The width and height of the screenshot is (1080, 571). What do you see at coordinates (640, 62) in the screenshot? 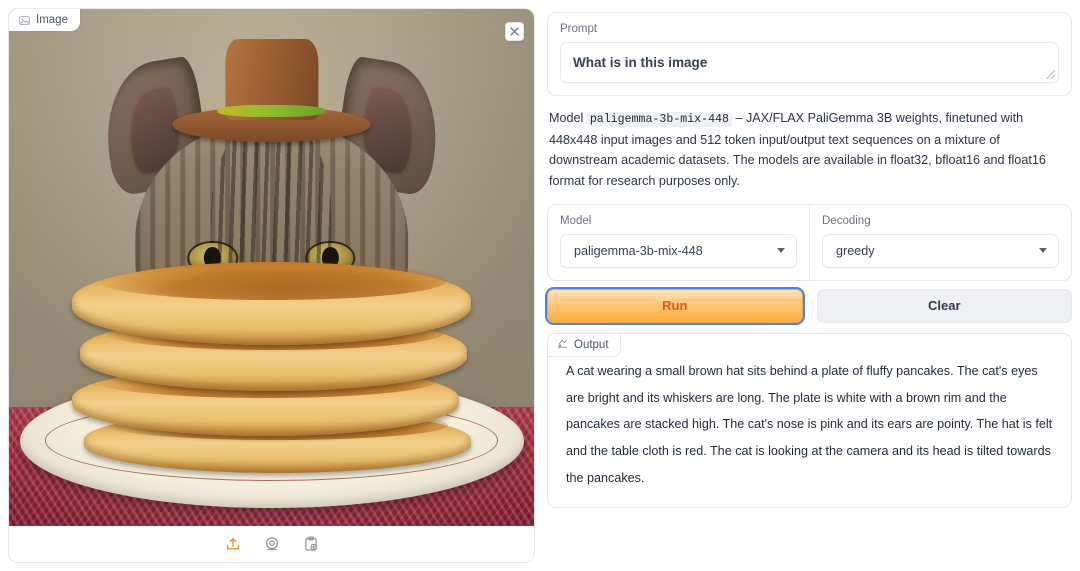
I see `prompt-value: What is in this image` at bounding box center [640, 62].